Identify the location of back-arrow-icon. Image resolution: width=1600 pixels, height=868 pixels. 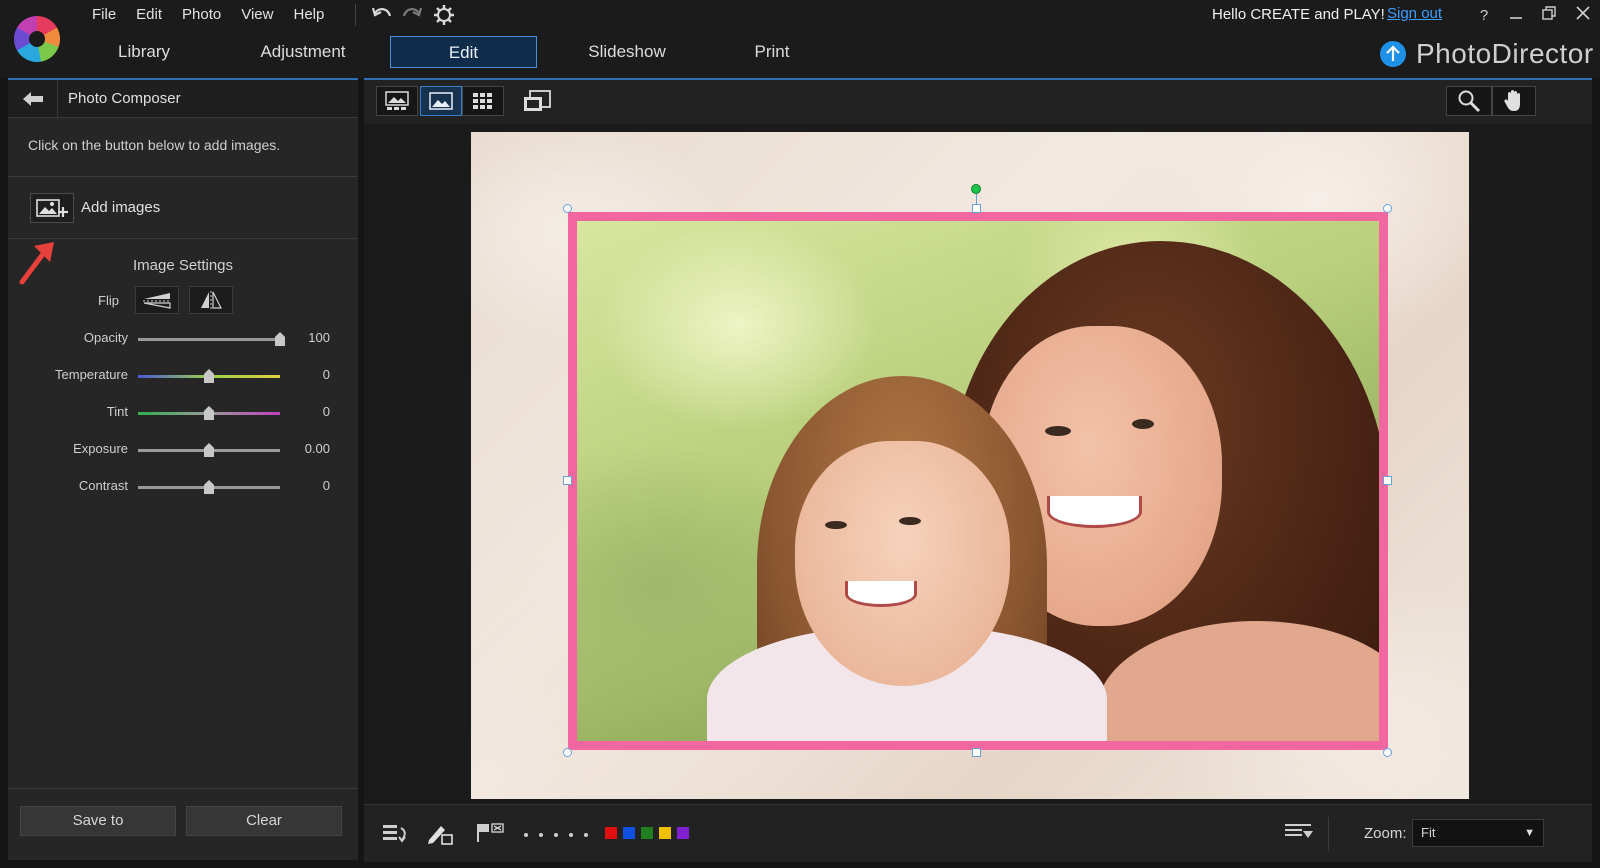
(32, 99).